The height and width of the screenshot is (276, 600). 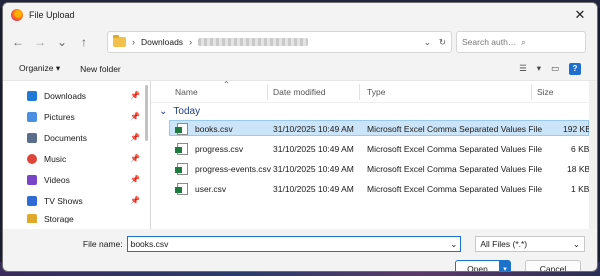 I want to click on view-options-icon: ☰, so click(x=523, y=68).